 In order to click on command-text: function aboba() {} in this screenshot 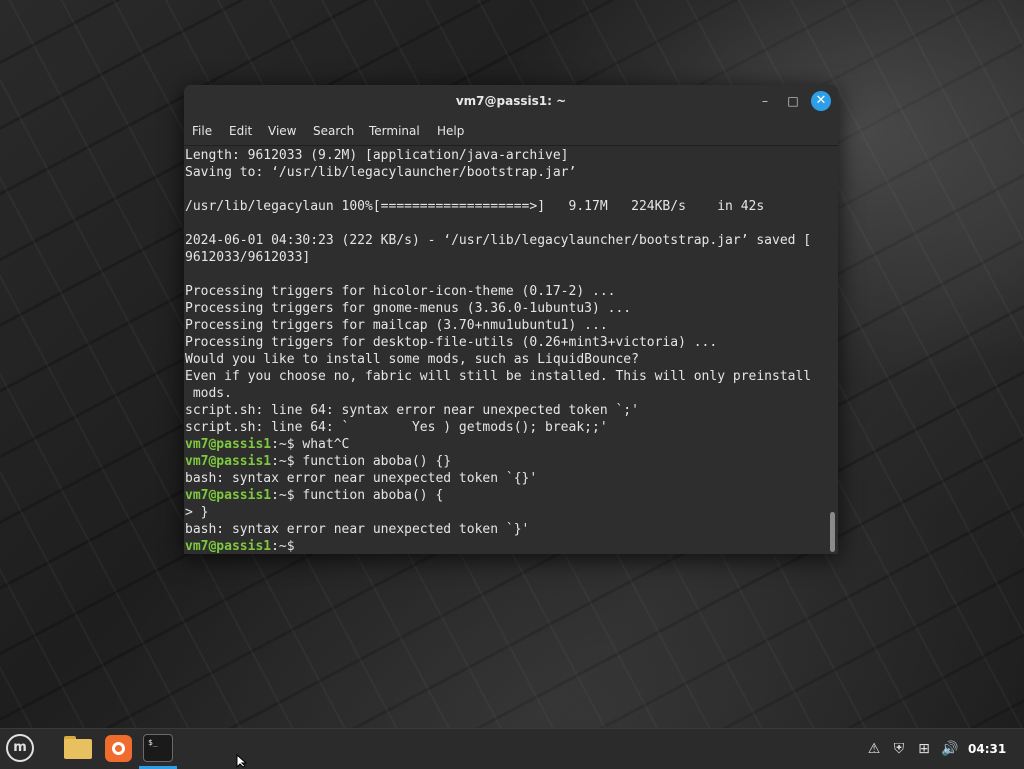, I will do `click(377, 461)`.